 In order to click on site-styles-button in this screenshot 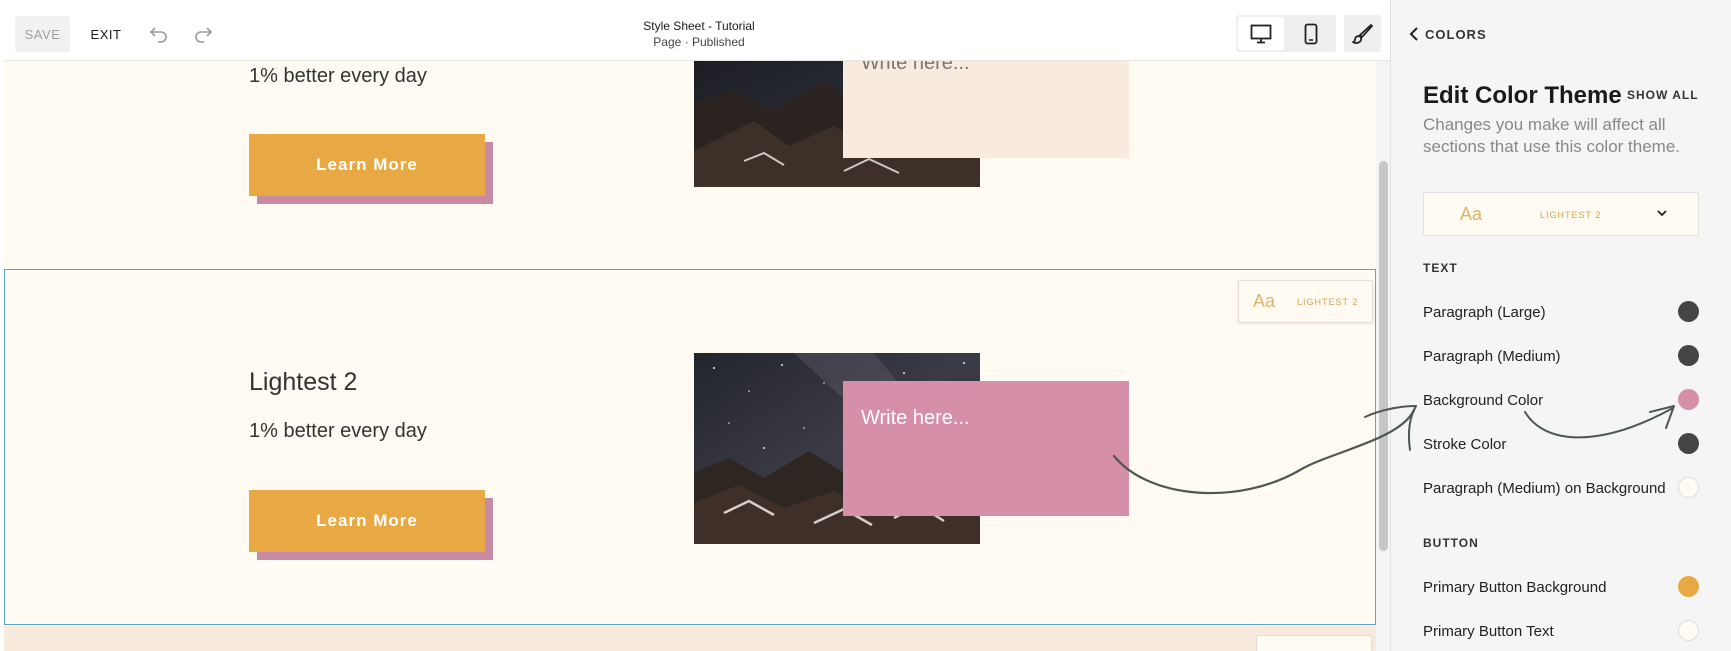, I will do `click(1362, 33)`.